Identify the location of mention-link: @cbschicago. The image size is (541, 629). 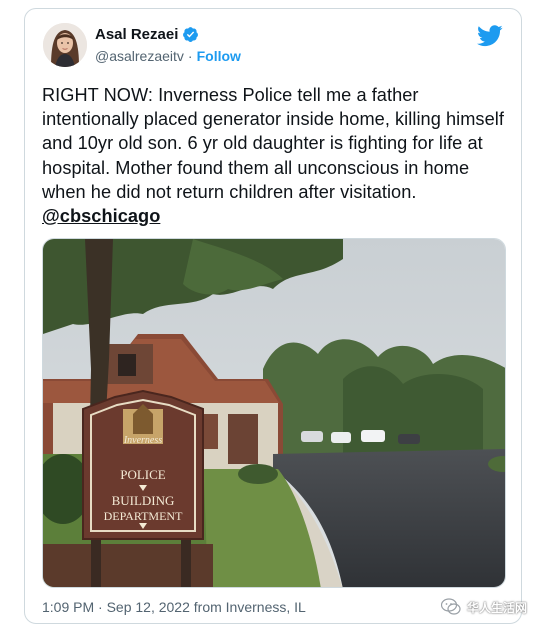
(101, 216).